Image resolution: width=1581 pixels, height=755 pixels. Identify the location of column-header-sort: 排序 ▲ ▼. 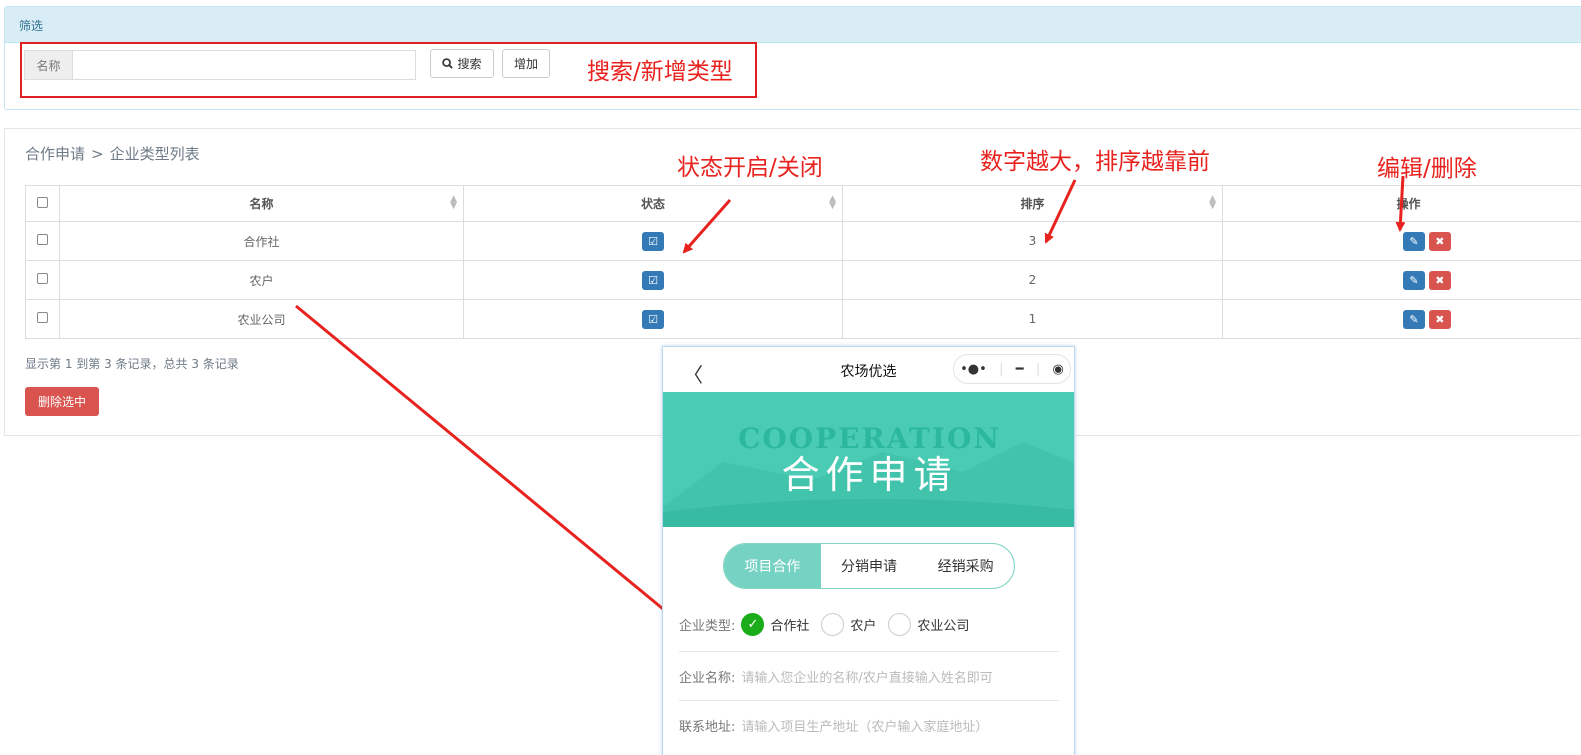
(1032, 203).